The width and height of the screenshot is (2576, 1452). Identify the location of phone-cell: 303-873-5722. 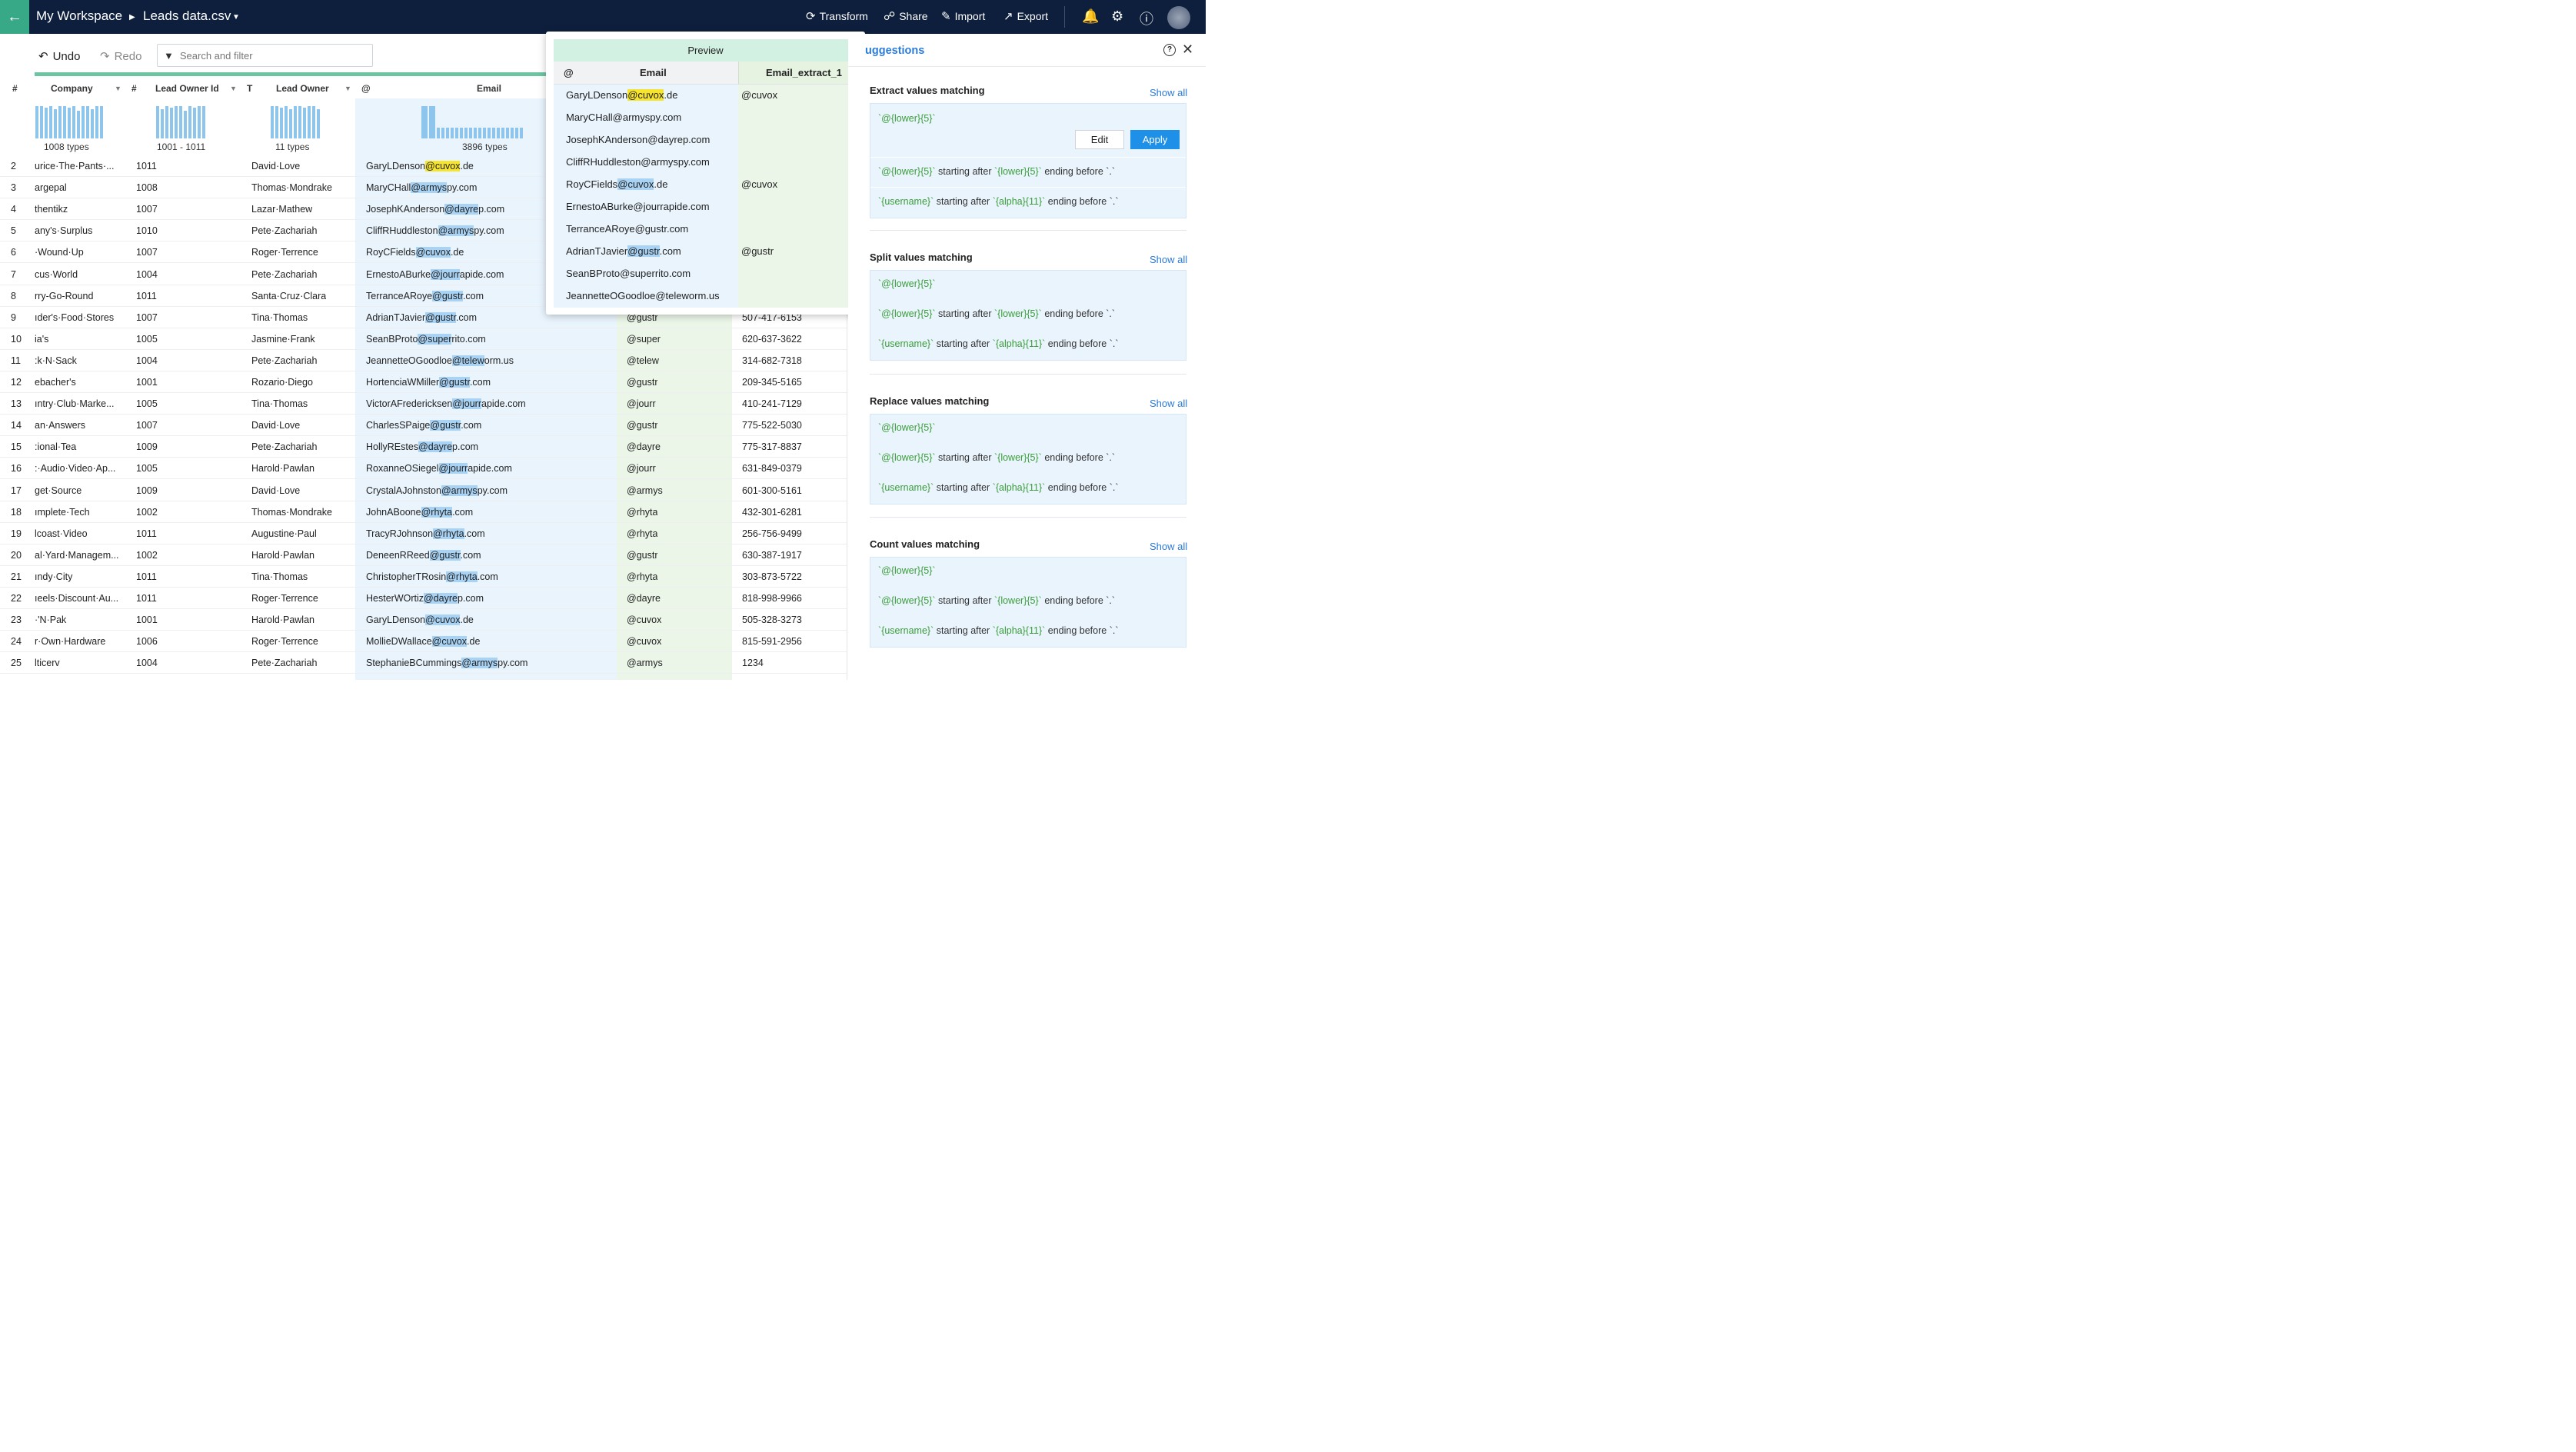
(772, 576).